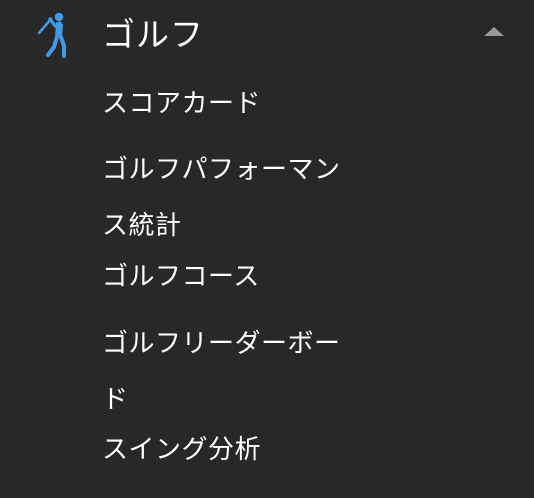 Image resolution: width=534 pixels, height=498 pixels. What do you see at coordinates (232, 104) in the screenshot?
I see `menu-item-scorecard: スコアカード` at bounding box center [232, 104].